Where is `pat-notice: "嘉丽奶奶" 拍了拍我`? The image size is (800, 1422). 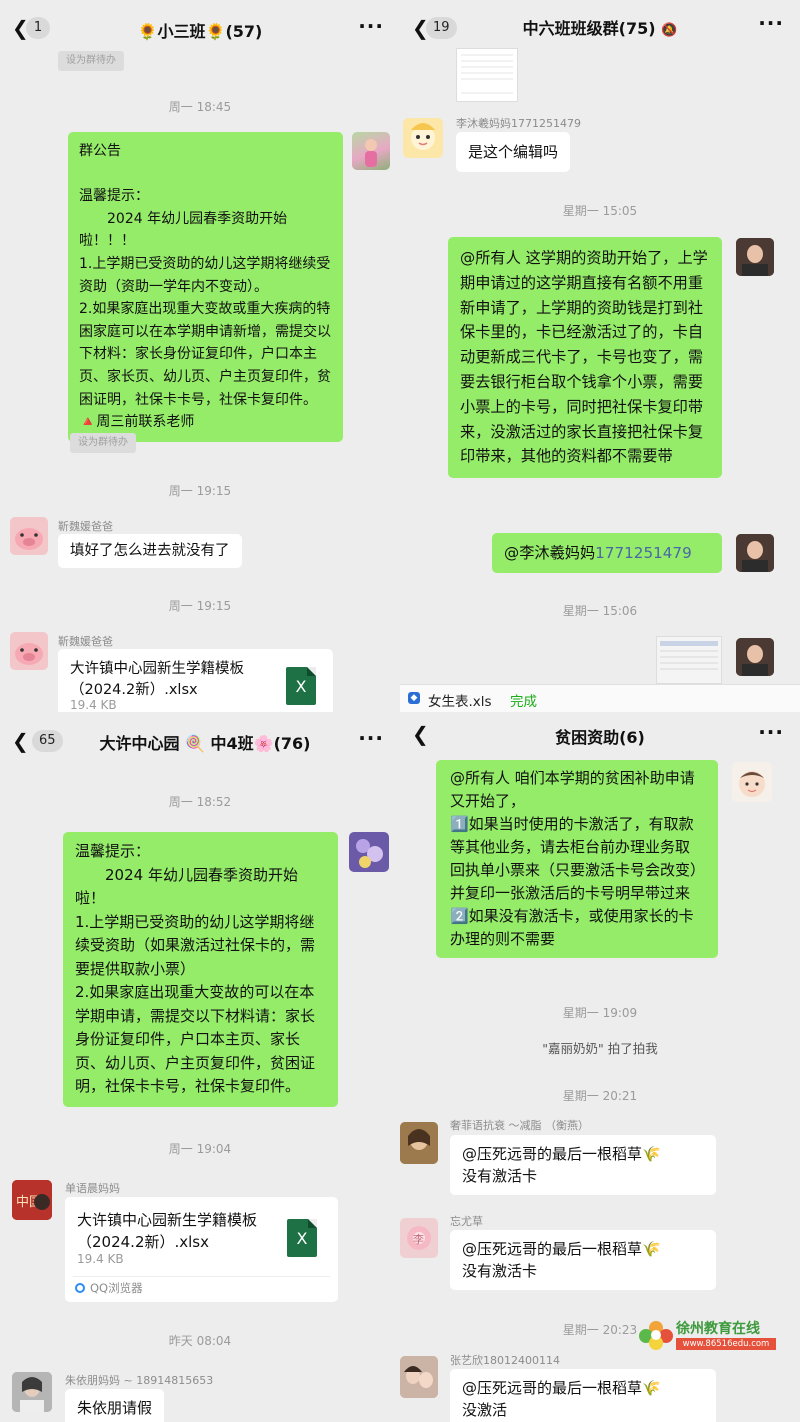 pat-notice: "嘉丽奶奶" 拍了拍我 is located at coordinates (600, 1048).